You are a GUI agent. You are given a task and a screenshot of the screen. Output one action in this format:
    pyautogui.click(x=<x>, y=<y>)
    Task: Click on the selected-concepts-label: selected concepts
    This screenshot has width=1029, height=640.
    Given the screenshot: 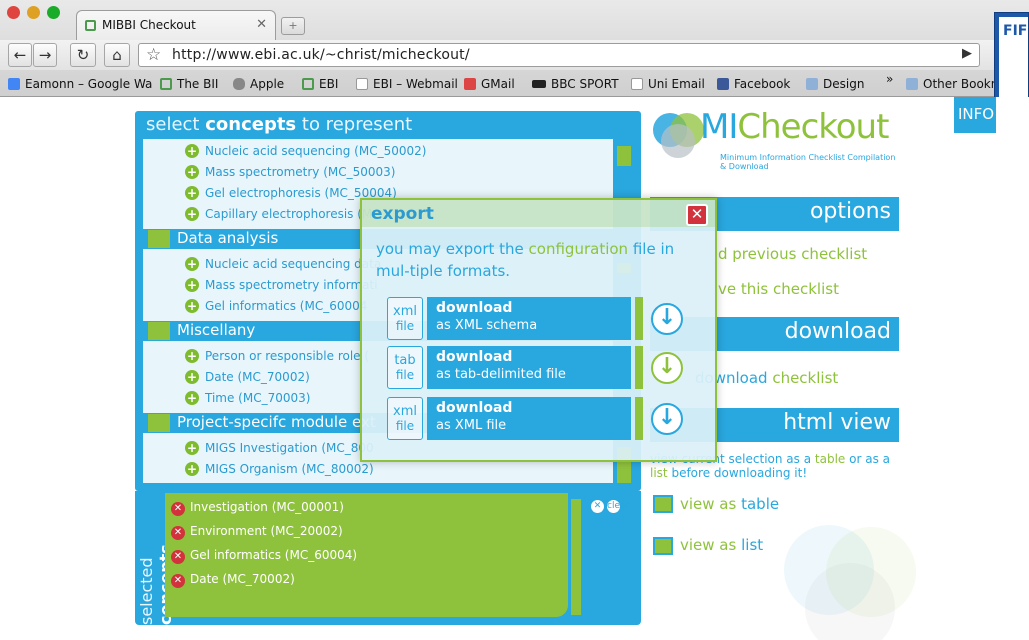 What is the action you would take?
    pyautogui.click(x=156, y=584)
    